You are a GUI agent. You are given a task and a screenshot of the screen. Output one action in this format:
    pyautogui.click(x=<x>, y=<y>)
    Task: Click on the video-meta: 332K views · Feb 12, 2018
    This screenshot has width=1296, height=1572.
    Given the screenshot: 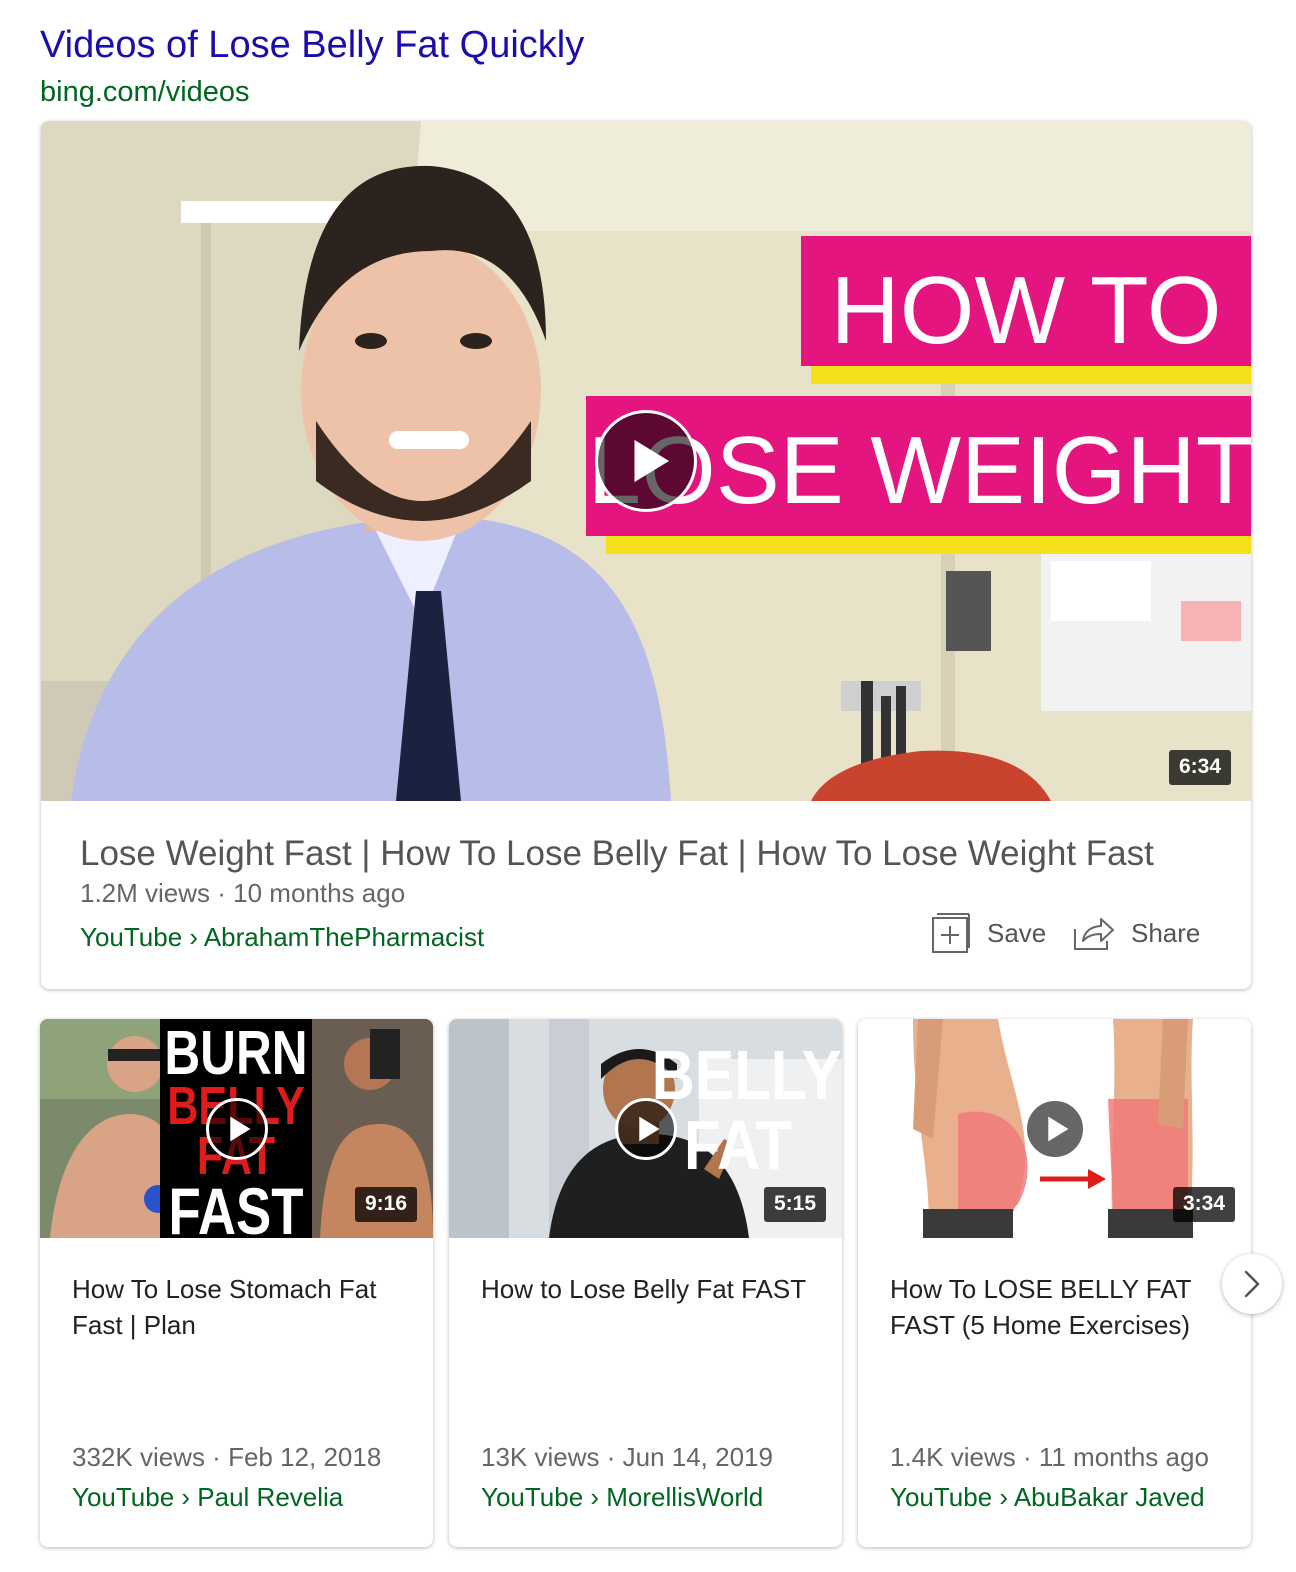 What is the action you would take?
    pyautogui.click(x=227, y=1457)
    